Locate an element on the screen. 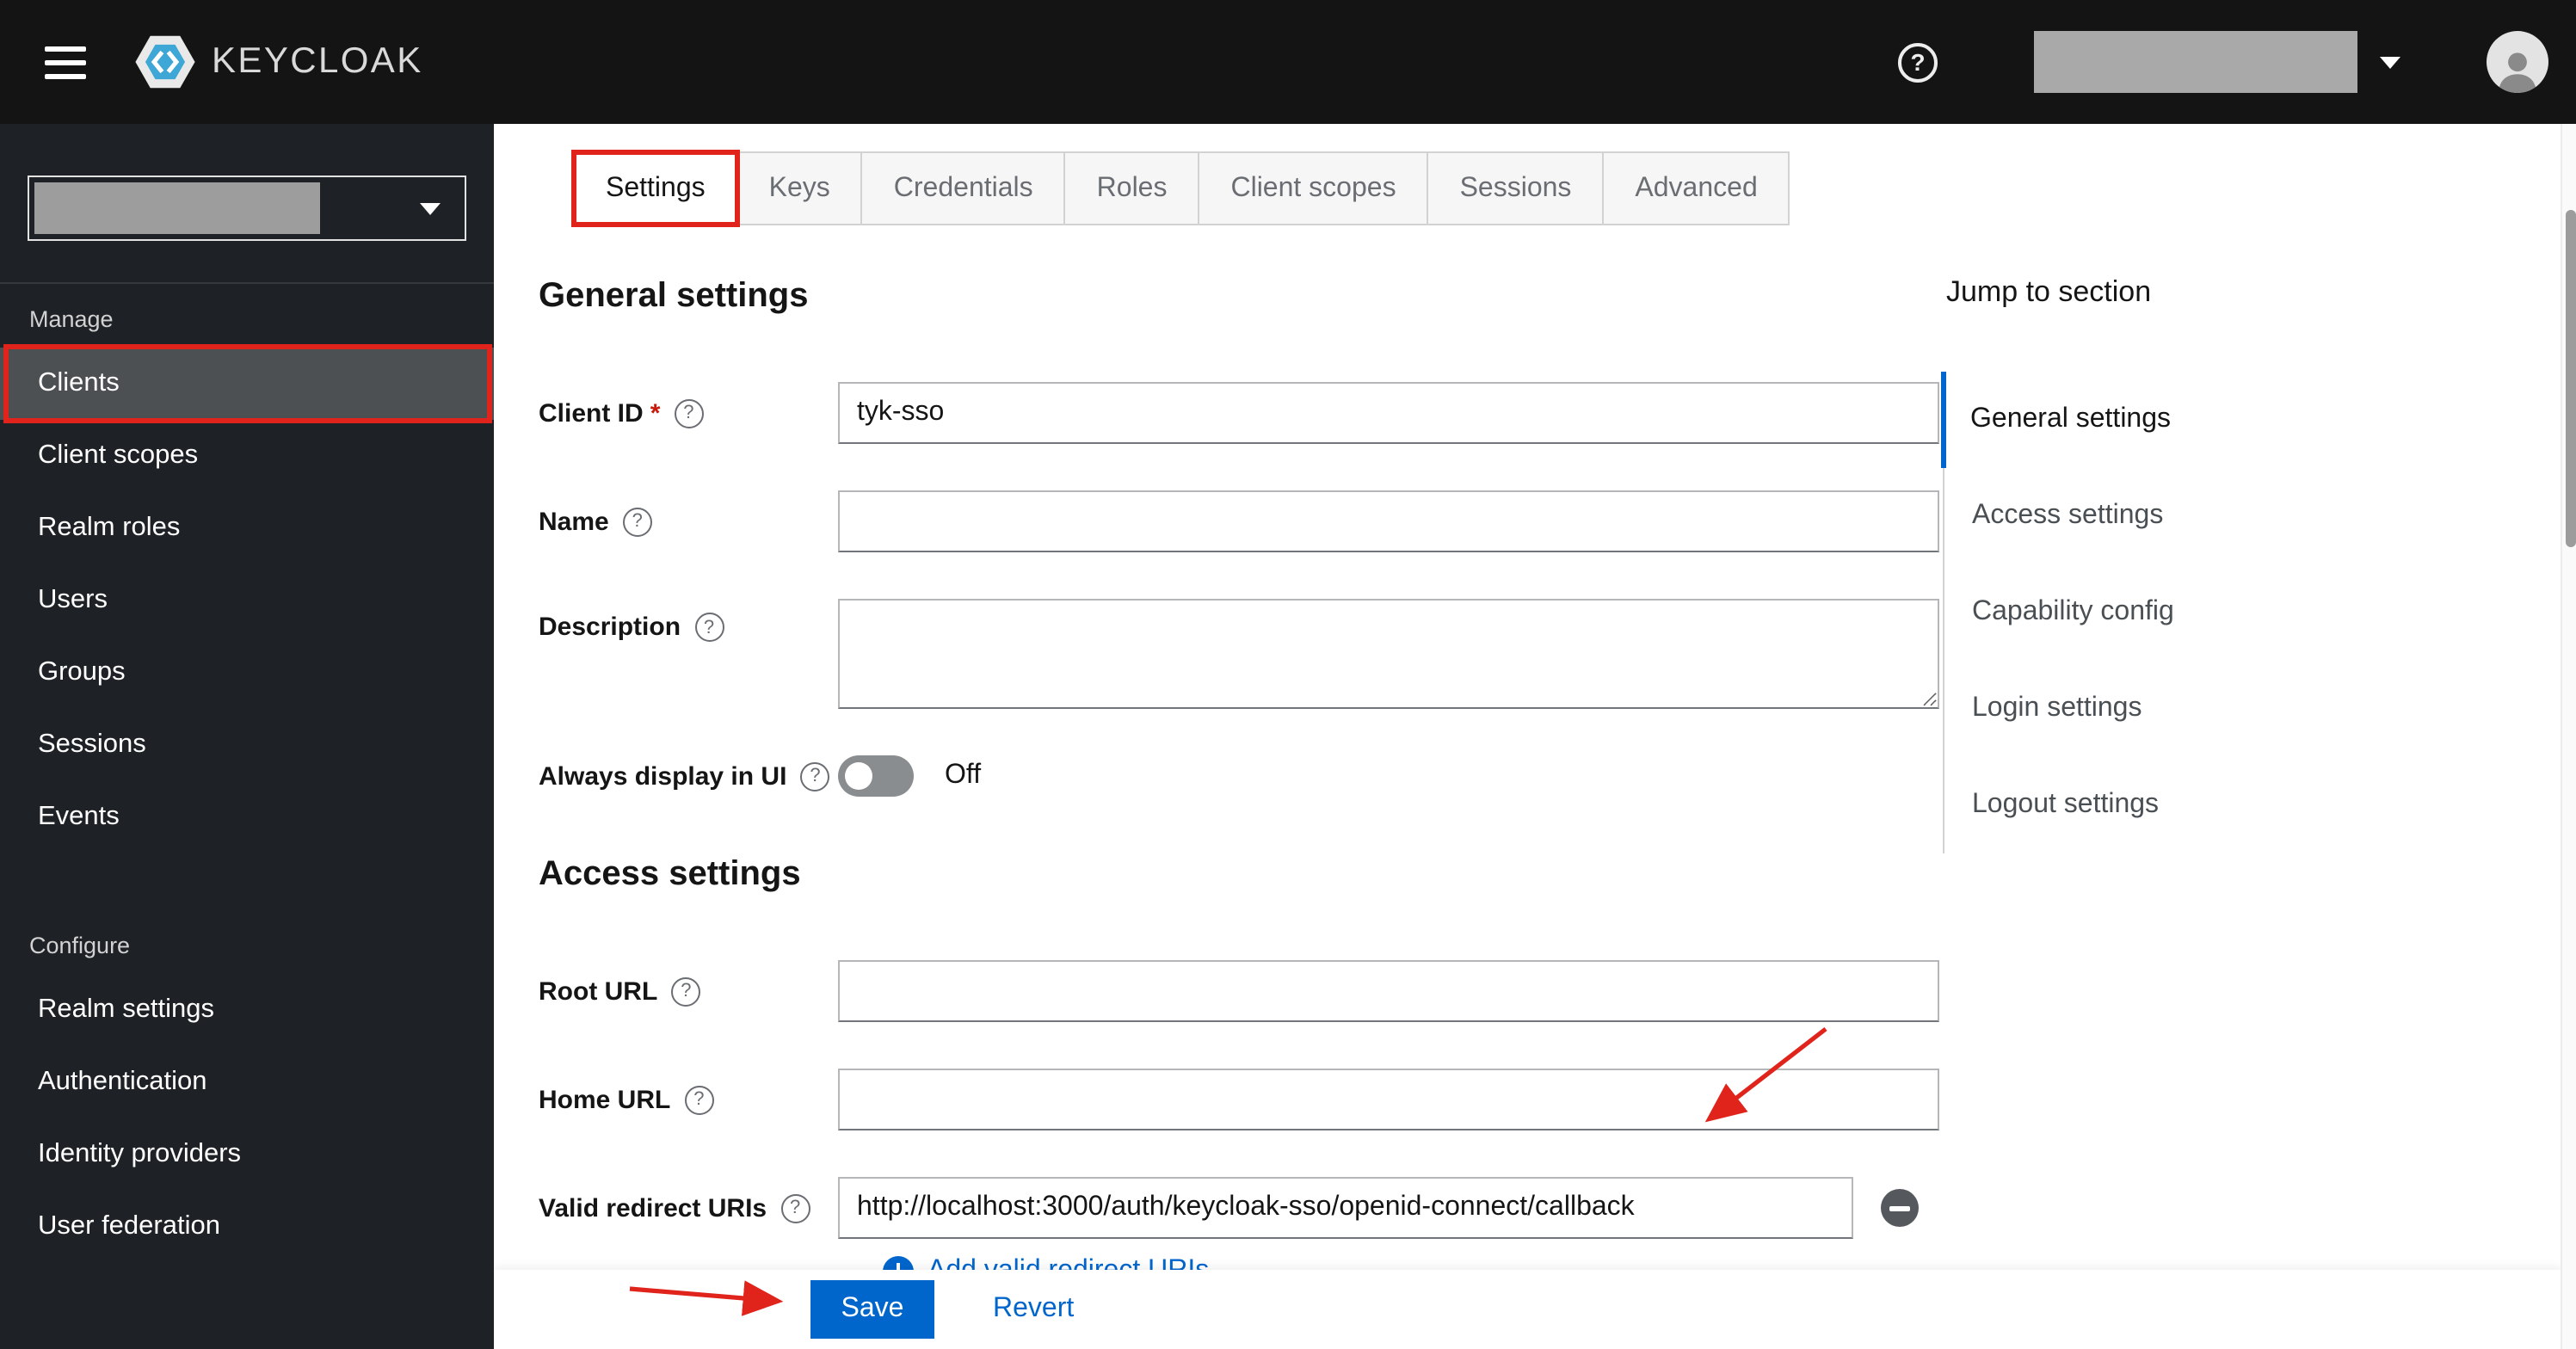 The image size is (2576, 1349). always-display-label: Always display in UI is located at coordinates (663, 776).